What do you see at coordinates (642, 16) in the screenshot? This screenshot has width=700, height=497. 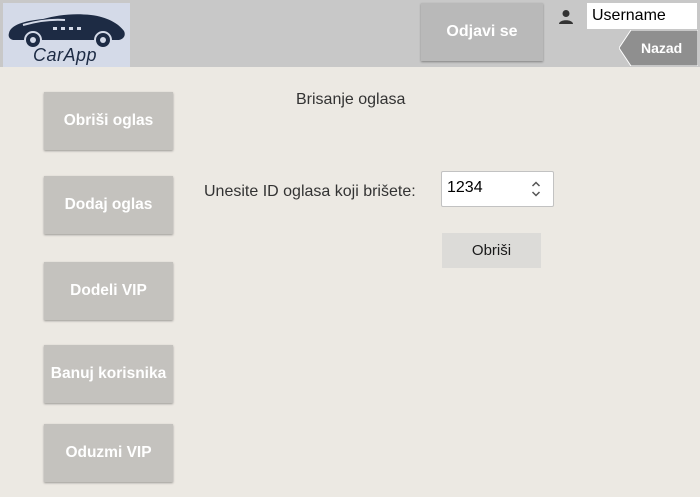 I see `username-field: Username` at bounding box center [642, 16].